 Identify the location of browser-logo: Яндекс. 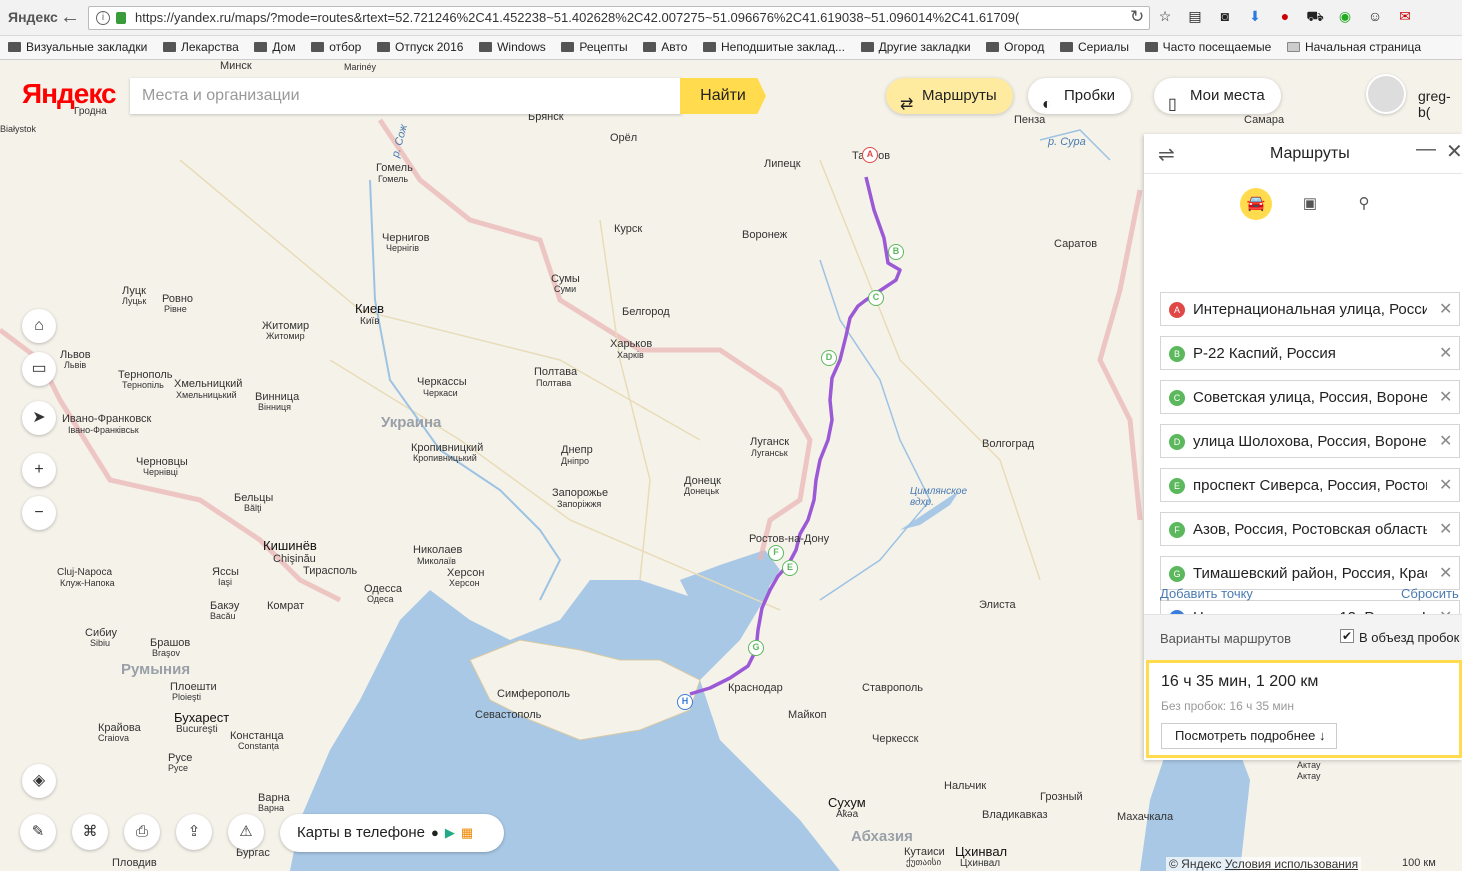
(33, 17).